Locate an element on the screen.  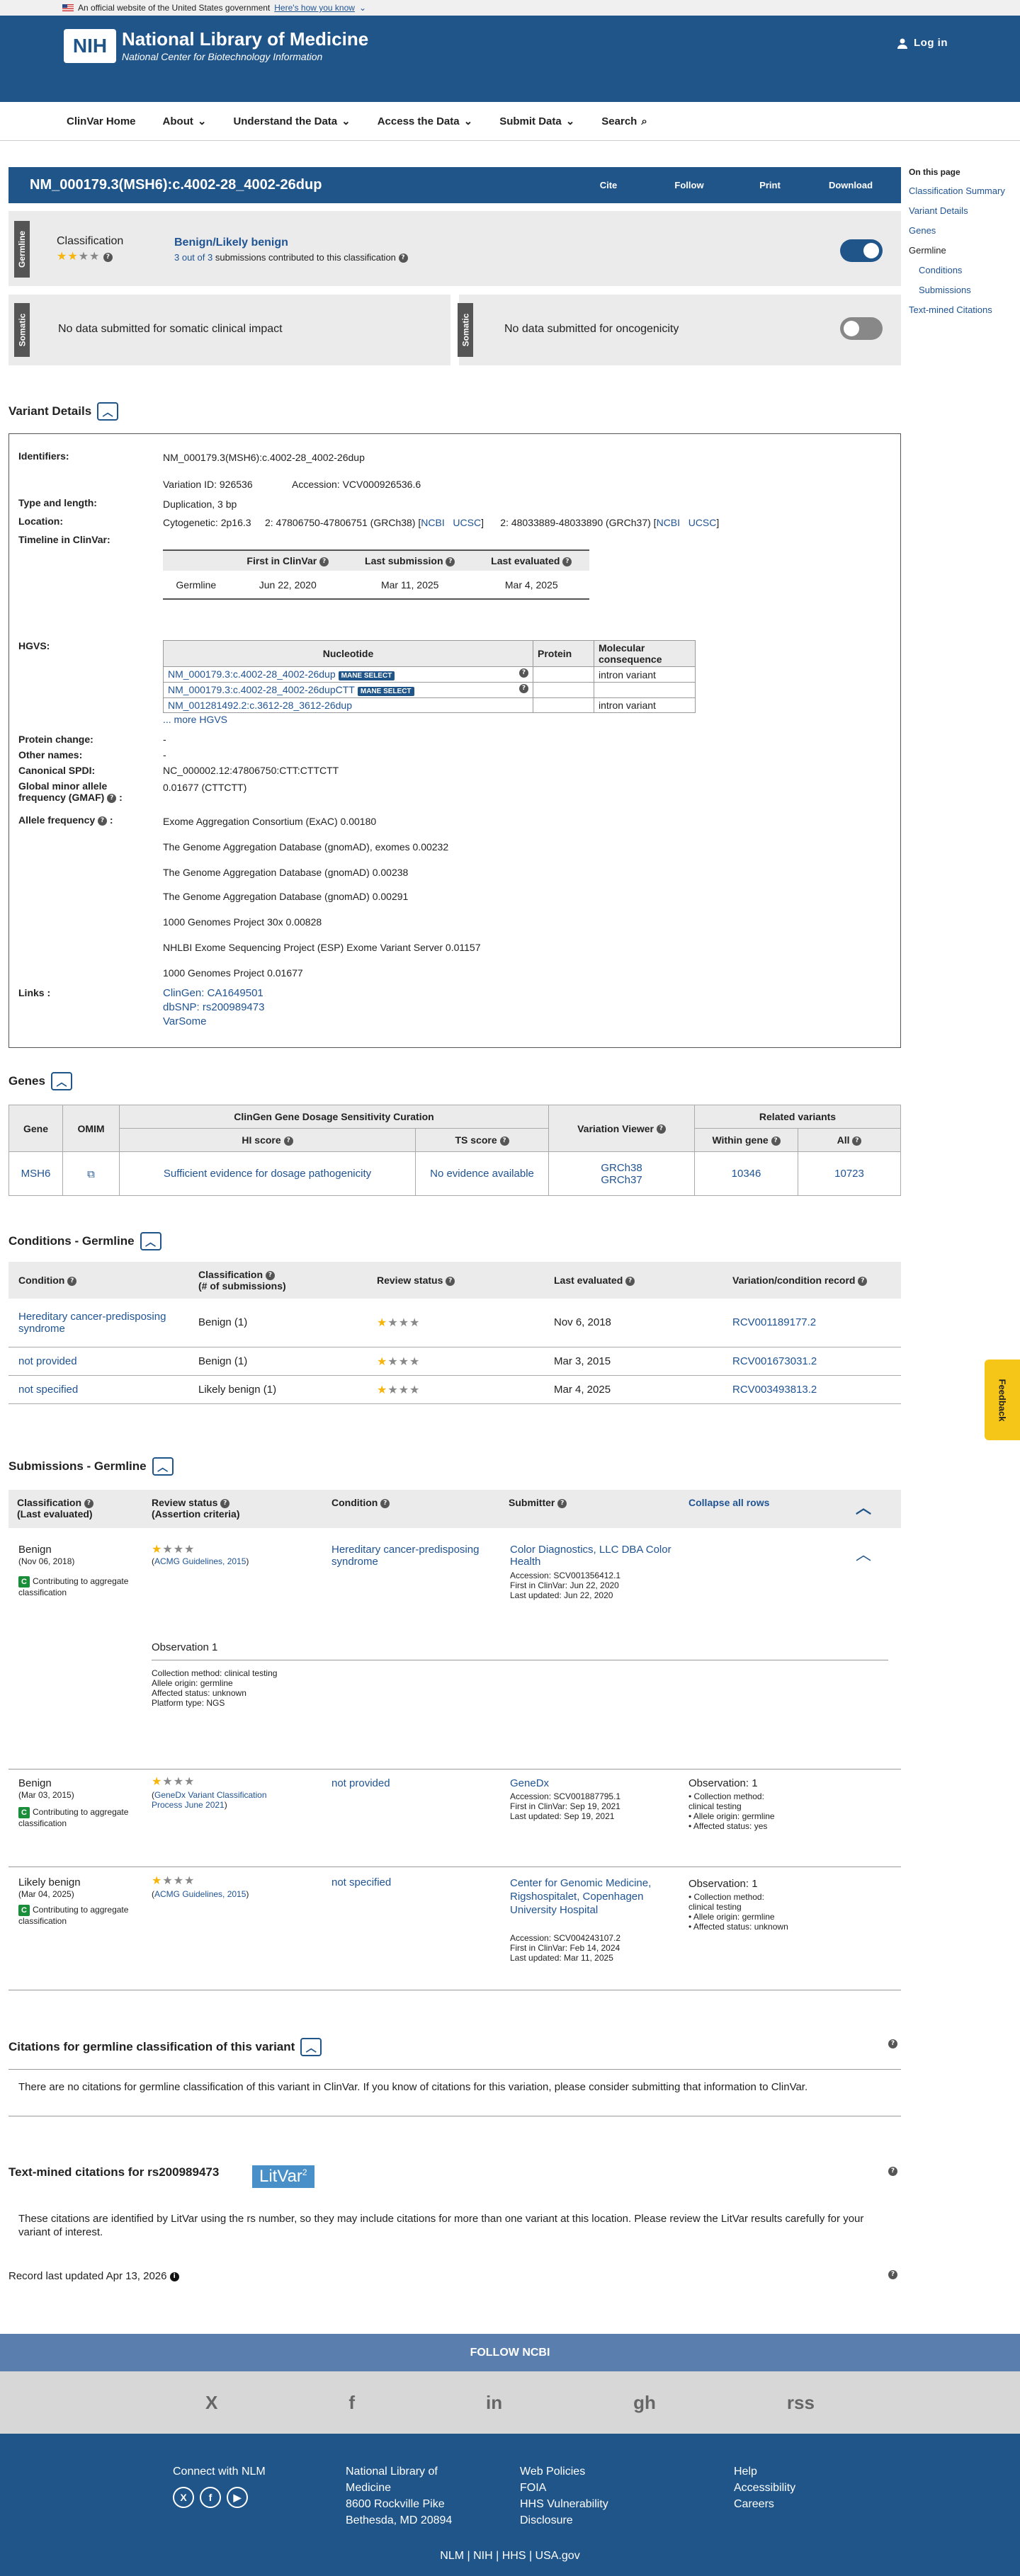
rcv-link: RCV001189177.2 is located at coordinates (812, 1323).